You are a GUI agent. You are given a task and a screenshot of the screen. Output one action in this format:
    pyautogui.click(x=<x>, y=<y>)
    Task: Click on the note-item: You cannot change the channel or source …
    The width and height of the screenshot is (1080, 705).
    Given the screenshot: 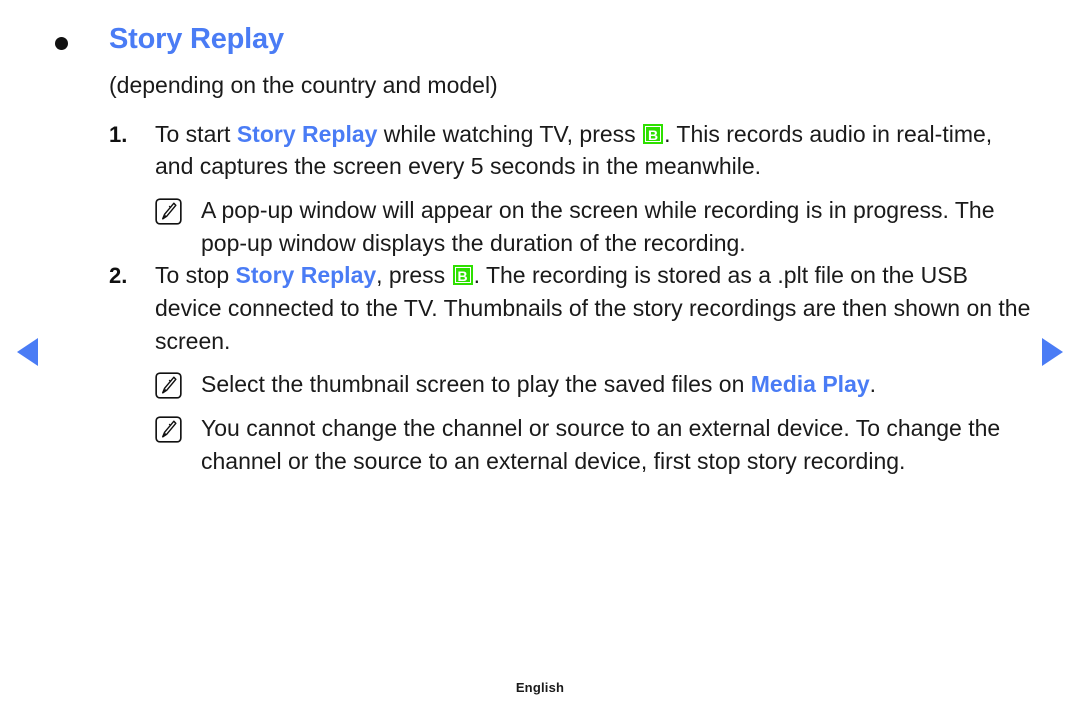 What is the action you would take?
    pyautogui.click(x=597, y=444)
    